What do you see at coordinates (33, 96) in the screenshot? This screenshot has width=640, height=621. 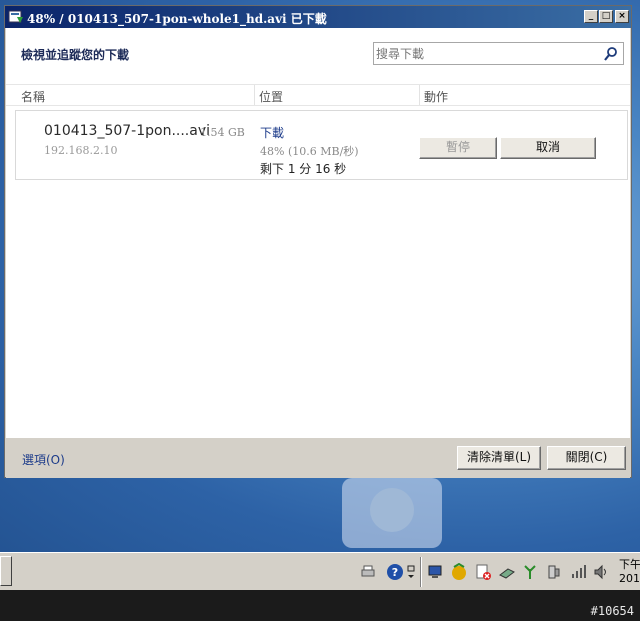 I see `column-name: 名稱` at bounding box center [33, 96].